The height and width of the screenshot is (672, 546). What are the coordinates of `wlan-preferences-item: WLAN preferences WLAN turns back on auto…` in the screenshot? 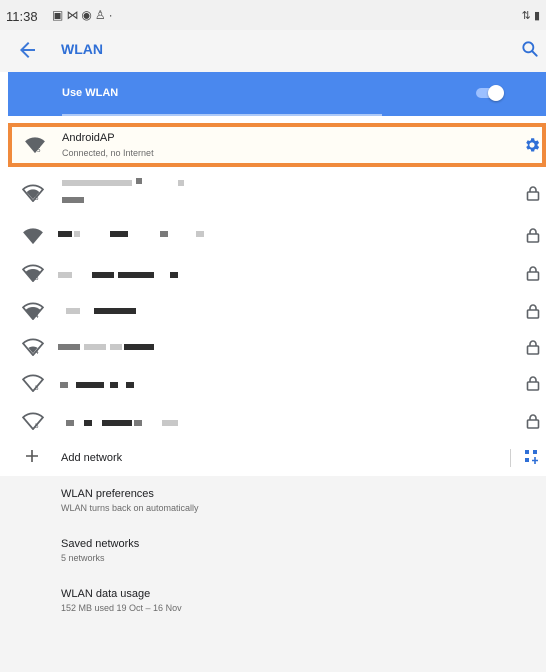 It's located at (130, 500).